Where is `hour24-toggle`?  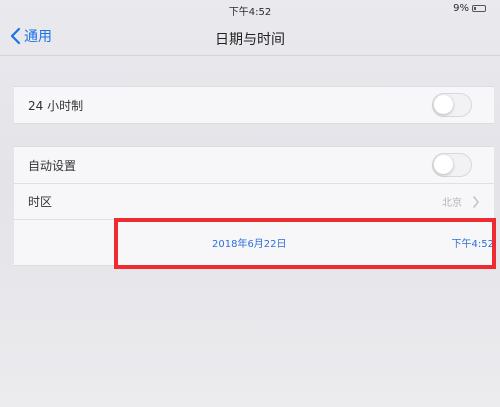
hour24-toggle is located at coordinates (452, 105).